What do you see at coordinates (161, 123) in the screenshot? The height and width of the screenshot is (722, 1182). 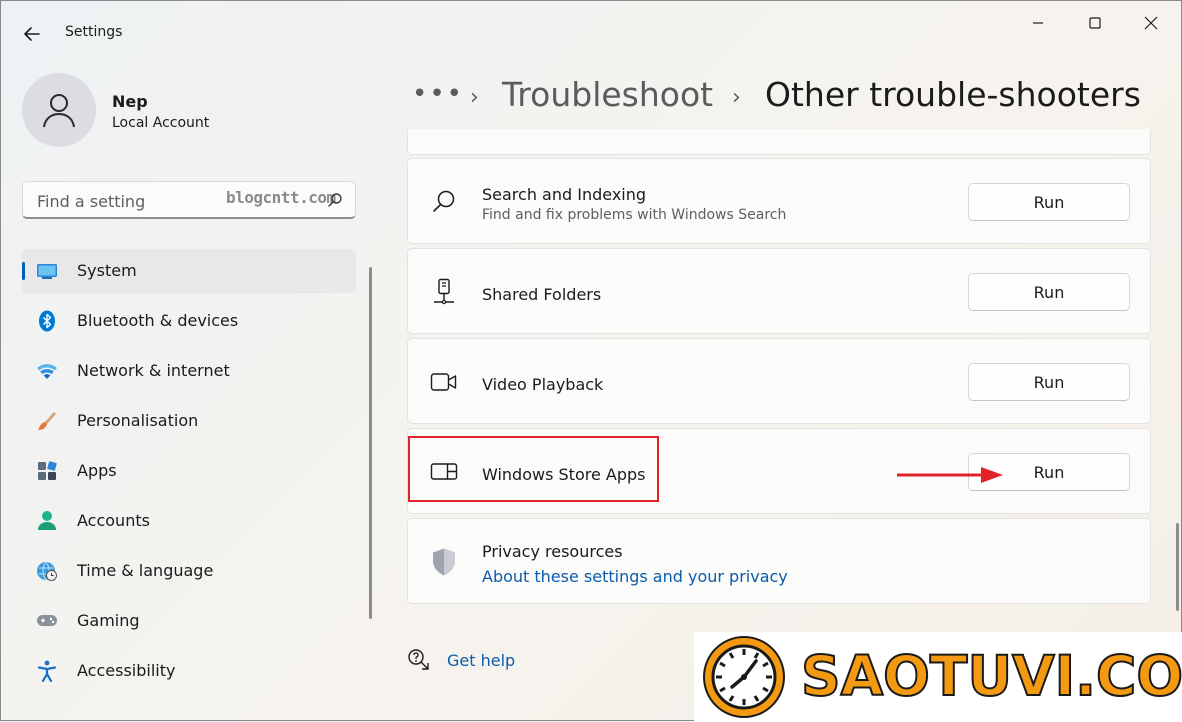 I see `account-type: Local Account` at bounding box center [161, 123].